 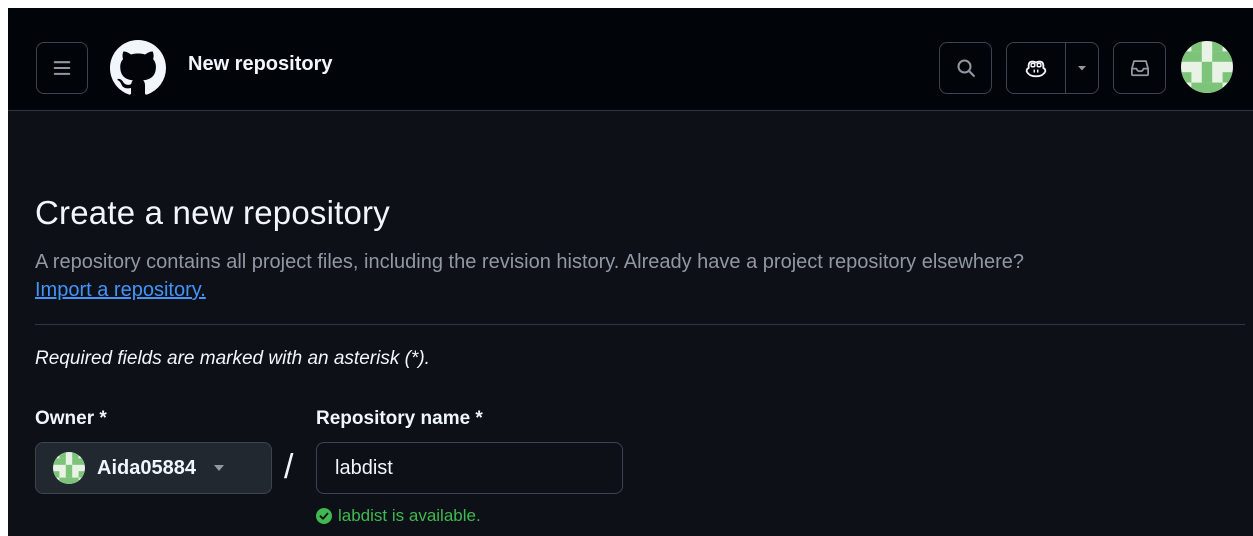 I want to click on owner-select: Aida05884, so click(x=153, y=468).